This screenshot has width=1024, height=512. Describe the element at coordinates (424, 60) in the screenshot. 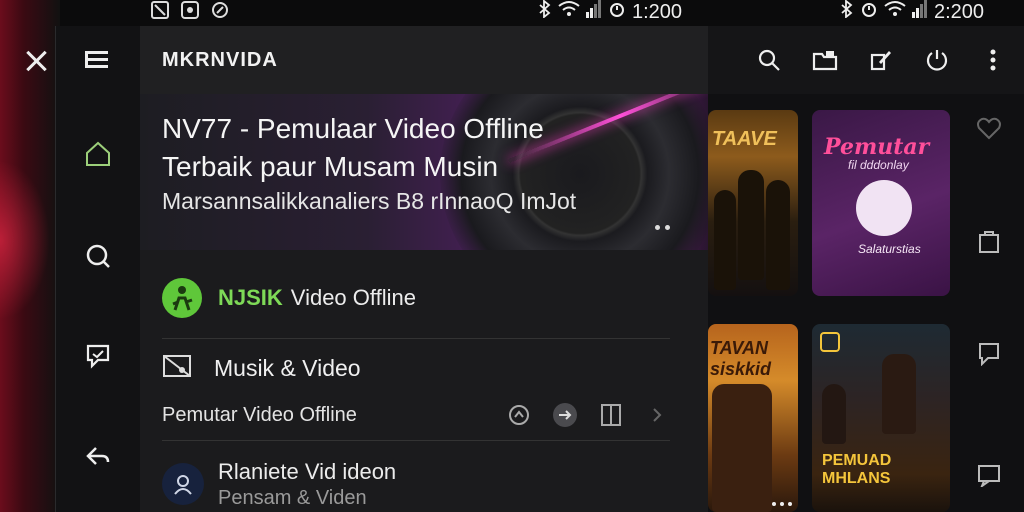

I see `drawer-header: MKRNVIDA` at that location.